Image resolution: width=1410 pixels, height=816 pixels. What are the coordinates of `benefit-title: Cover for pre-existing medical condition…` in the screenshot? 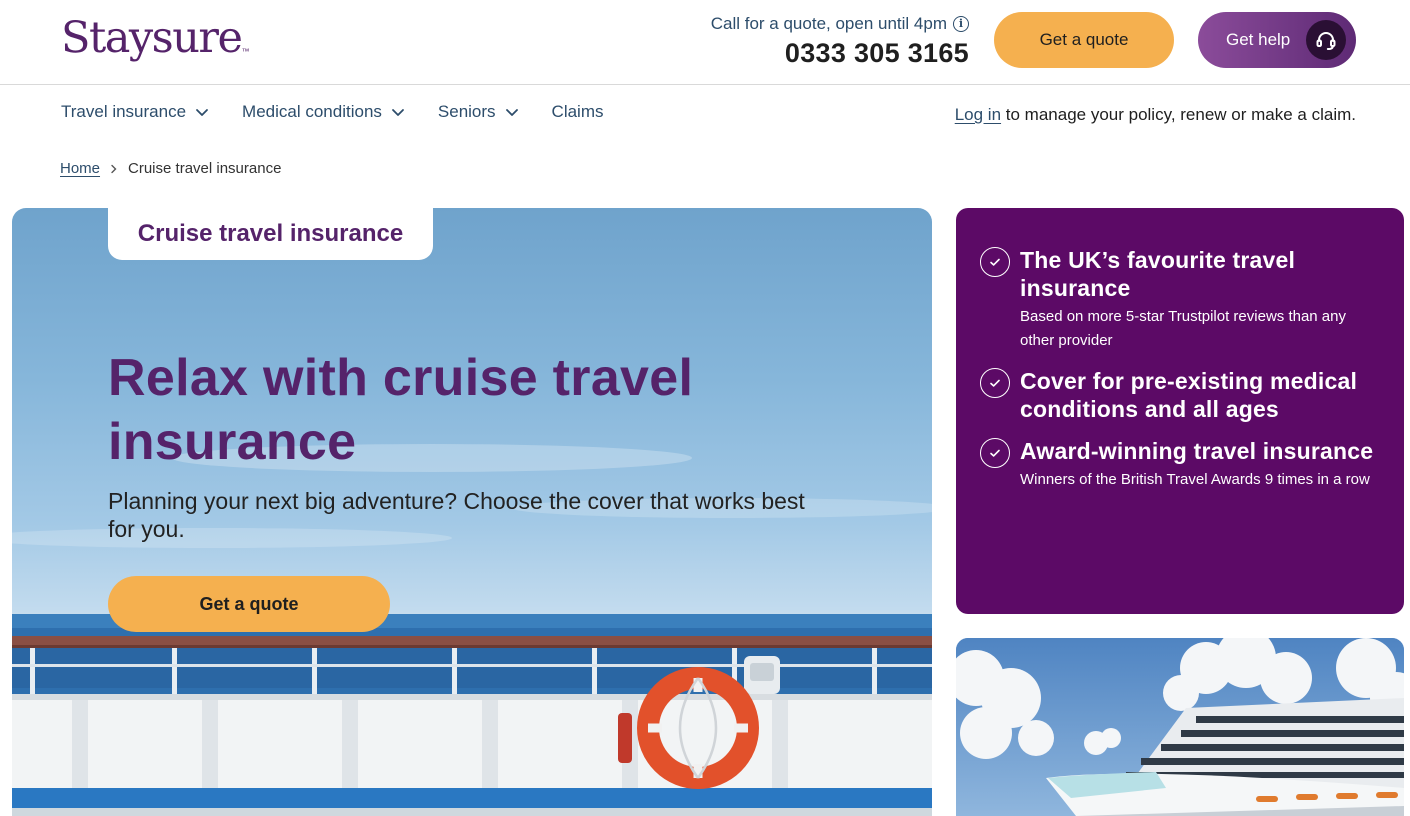 It's located at (1189, 395).